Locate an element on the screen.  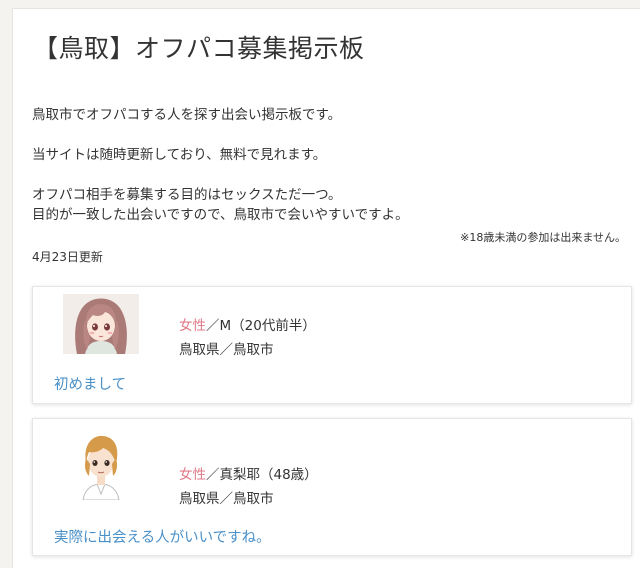
updated-date: 4月23日更新 is located at coordinates (67, 257).